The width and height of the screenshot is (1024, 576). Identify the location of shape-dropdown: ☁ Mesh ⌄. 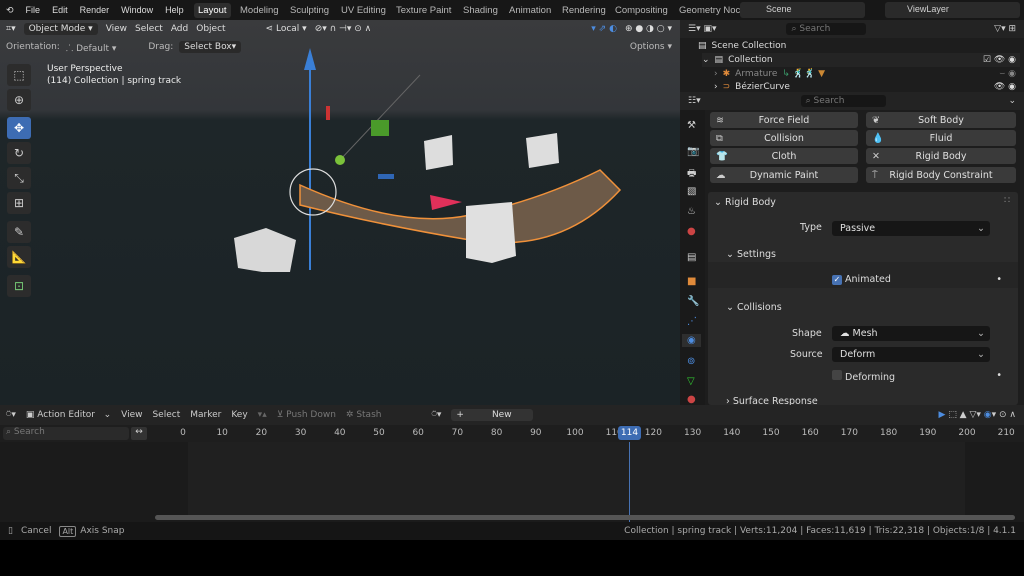
(911, 333).